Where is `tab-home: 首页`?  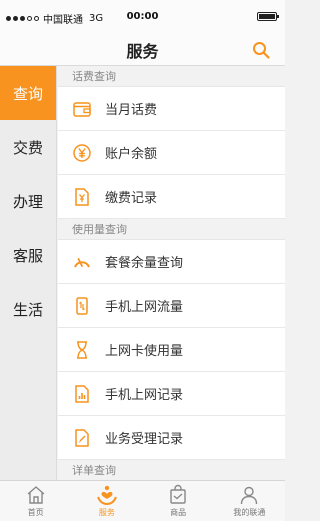
tab-home: 首页 is located at coordinates (35, 501).